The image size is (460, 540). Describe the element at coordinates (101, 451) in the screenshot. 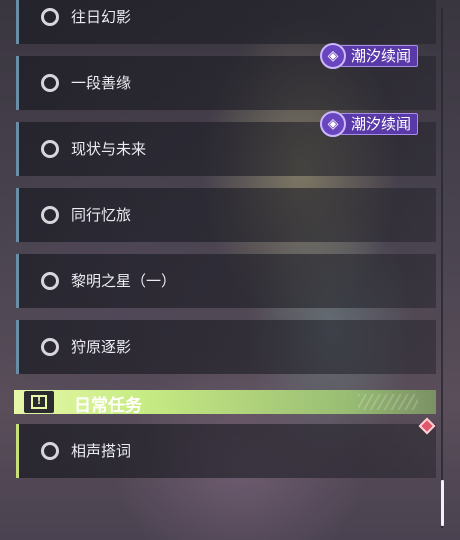

I see `quest-label: 相声搭词` at that location.